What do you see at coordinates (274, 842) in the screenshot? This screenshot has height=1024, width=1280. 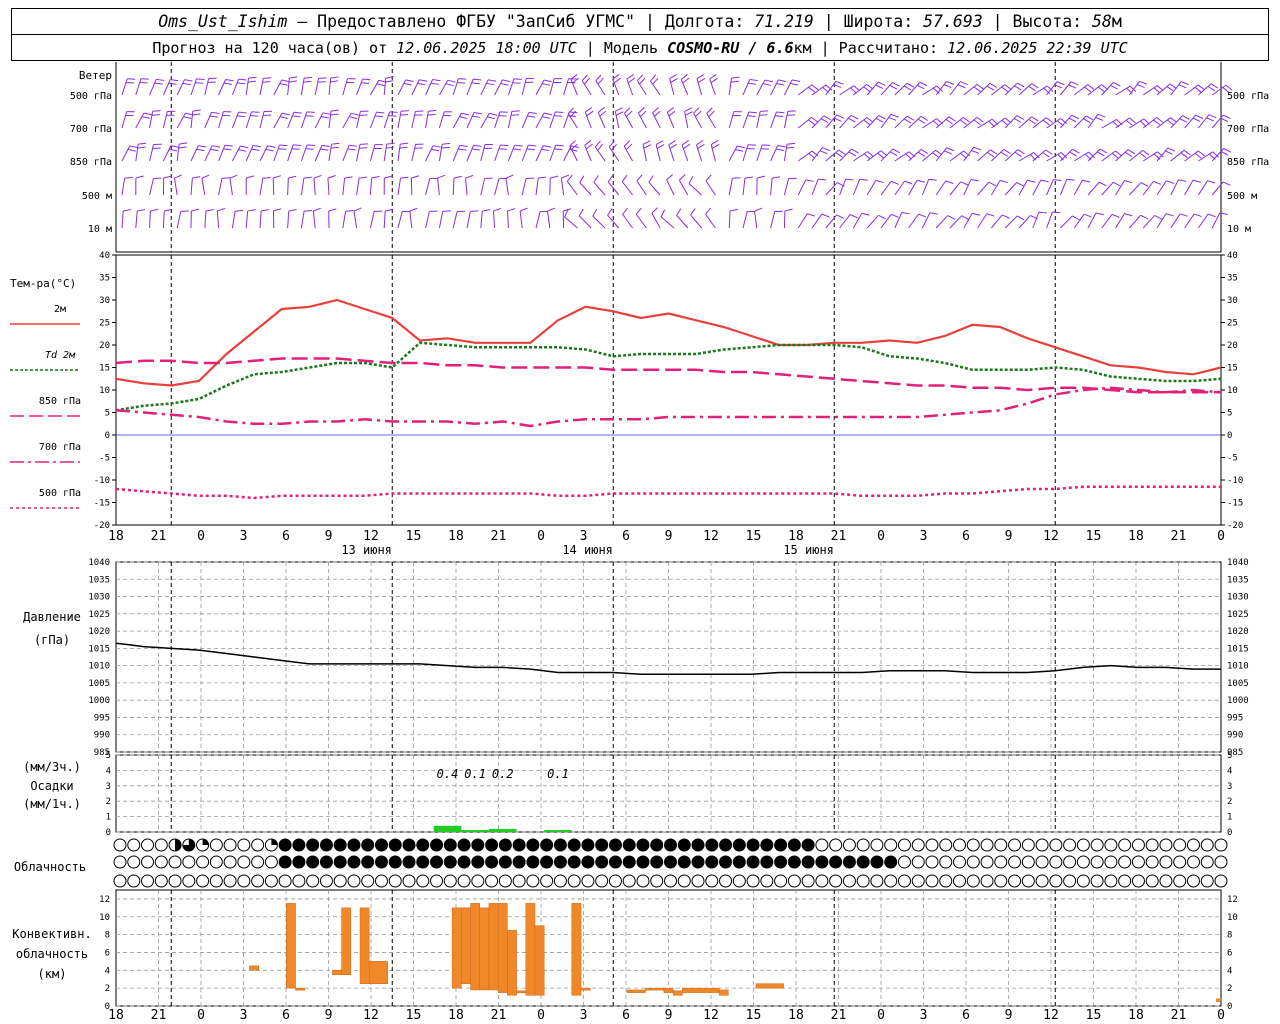 I see `cloud-fill-partial` at bounding box center [274, 842].